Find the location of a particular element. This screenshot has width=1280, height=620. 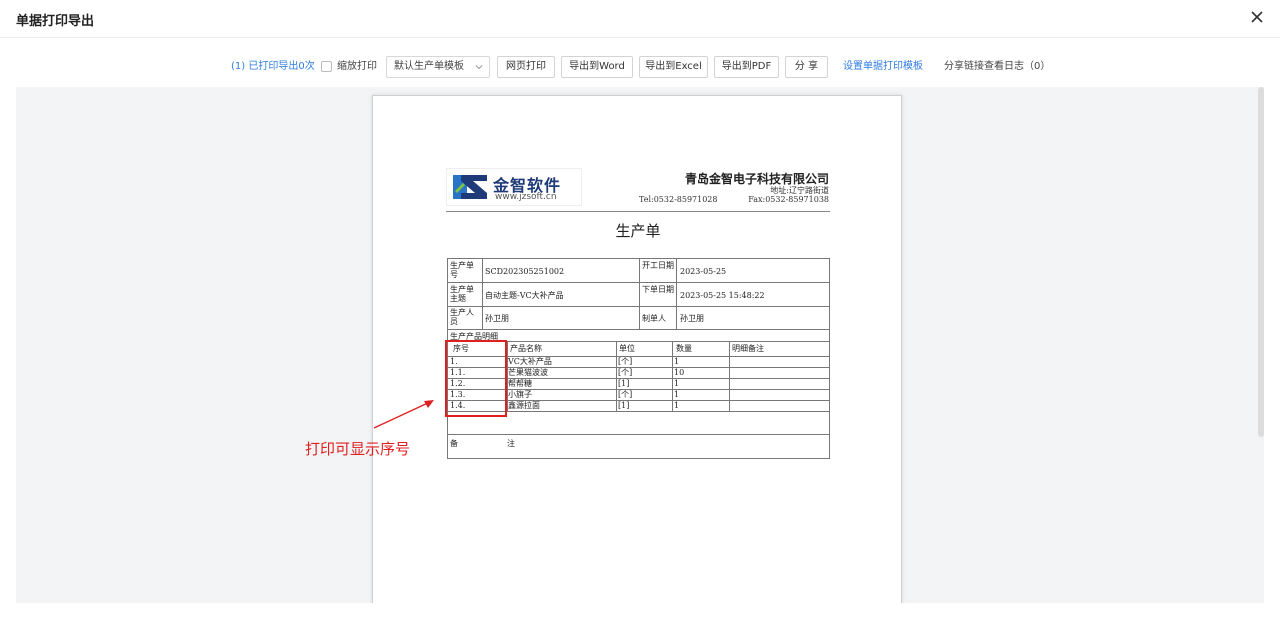

dialog-header: 单据打印导出 is located at coordinates (640, 19).